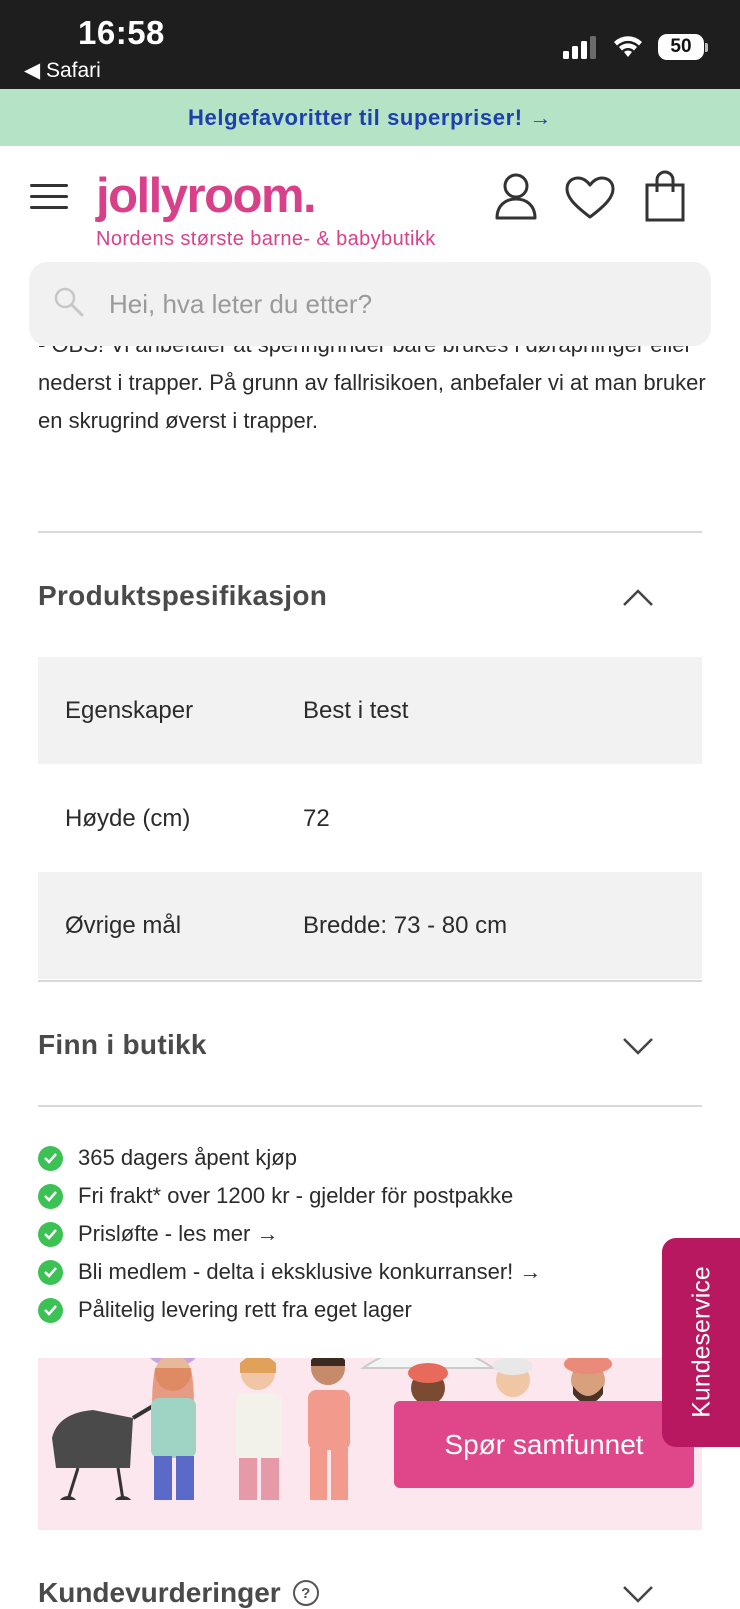 This screenshot has height=1609, width=740. What do you see at coordinates (128, 818) in the screenshot?
I see `spec-key: Høyde (cm)` at bounding box center [128, 818].